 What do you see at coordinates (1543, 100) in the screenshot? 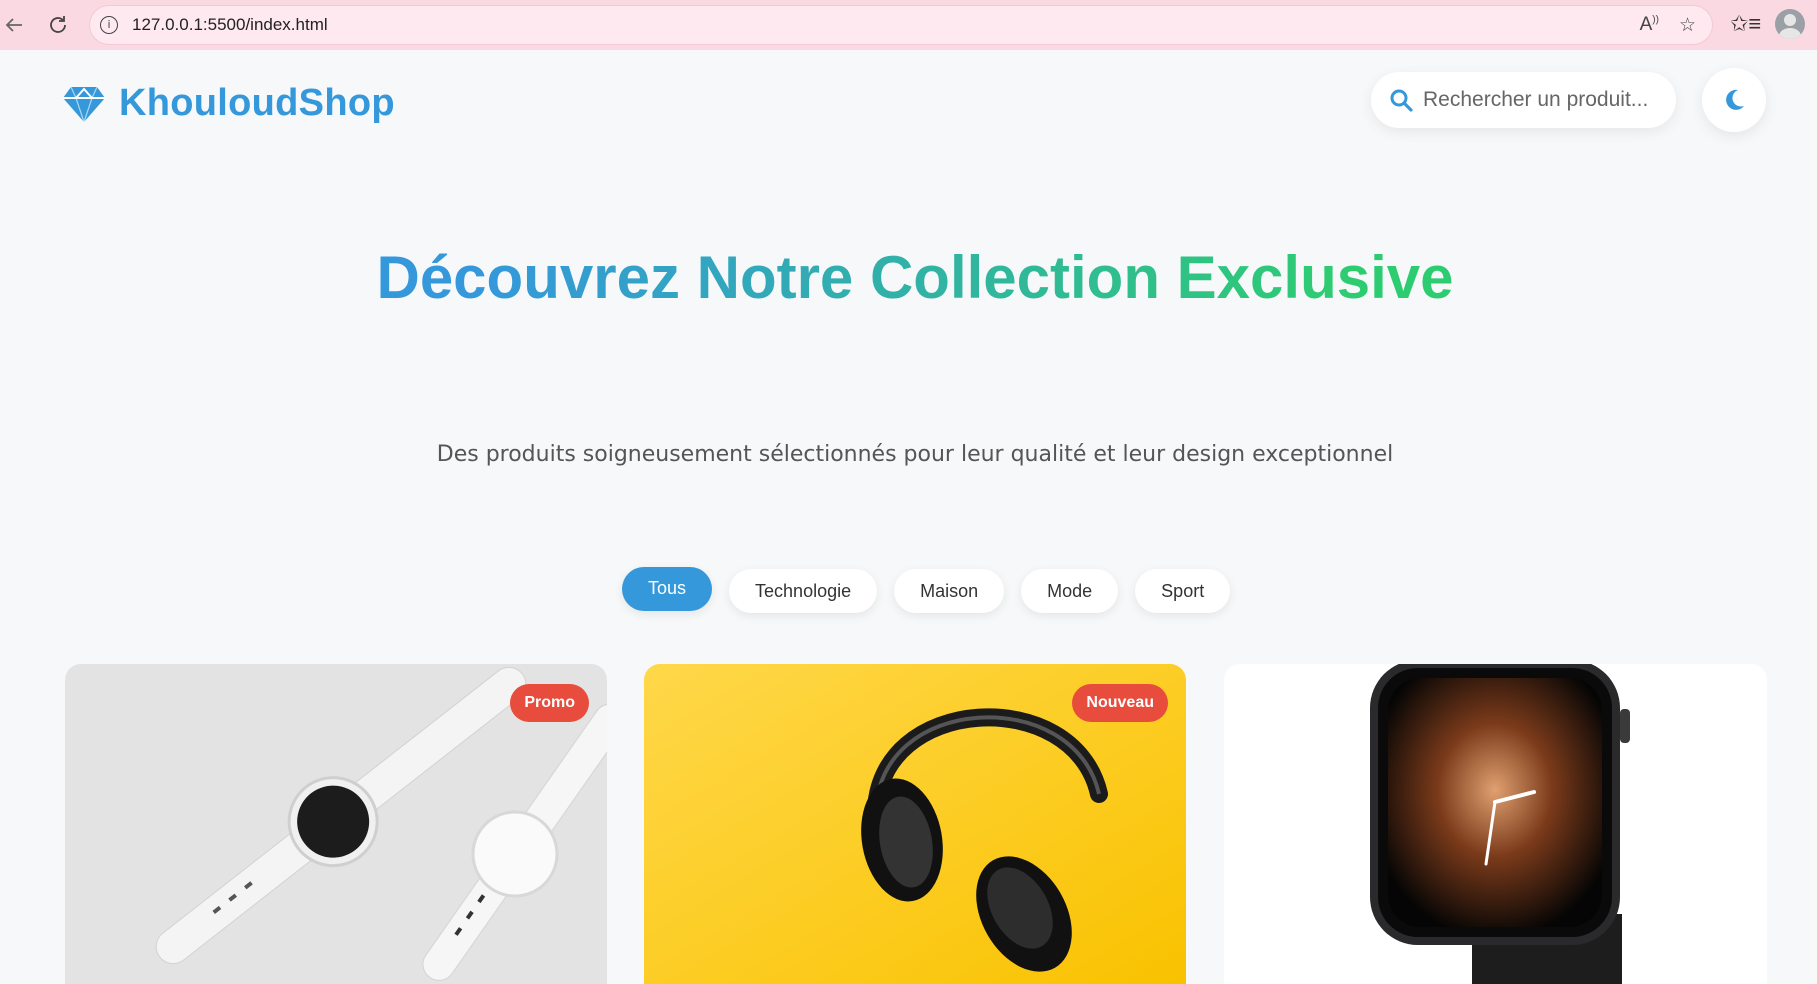
I see `search-input` at bounding box center [1543, 100].